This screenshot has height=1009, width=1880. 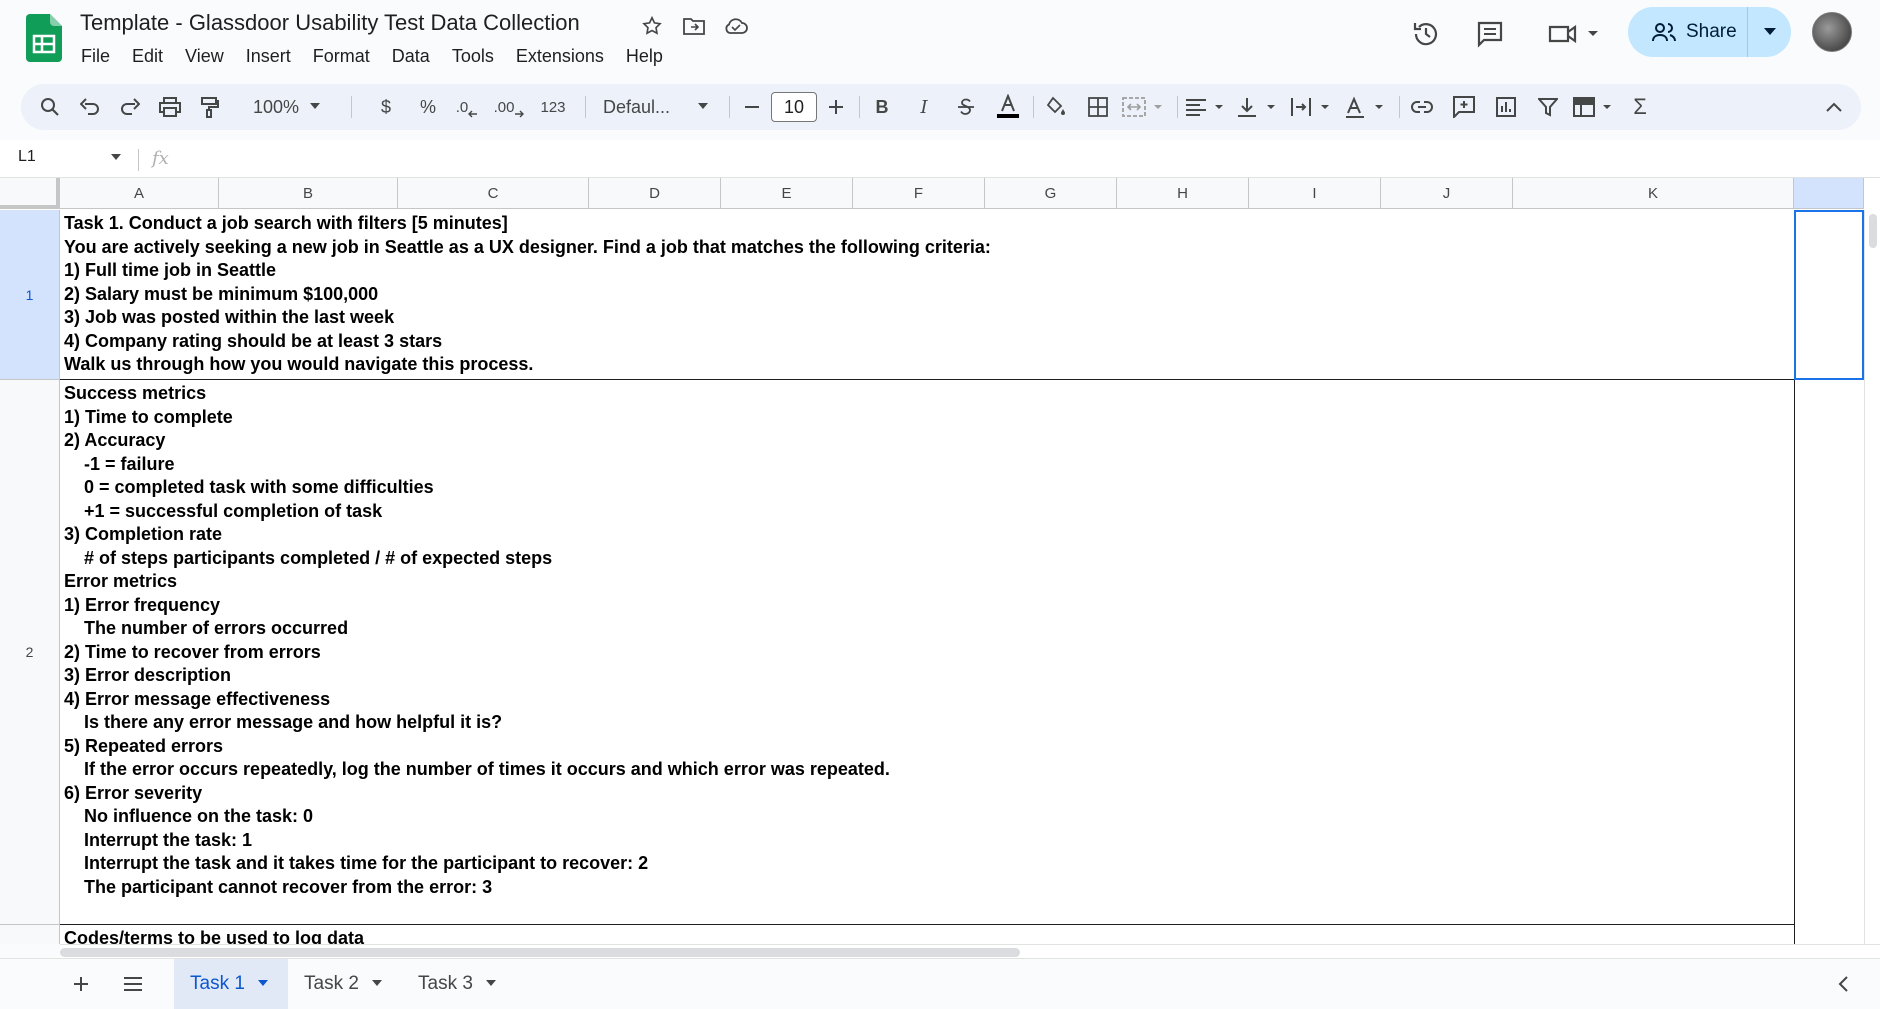 What do you see at coordinates (445, 983) in the screenshot?
I see `tab-task-3-label: Task 3` at bounding box center [445, 983].